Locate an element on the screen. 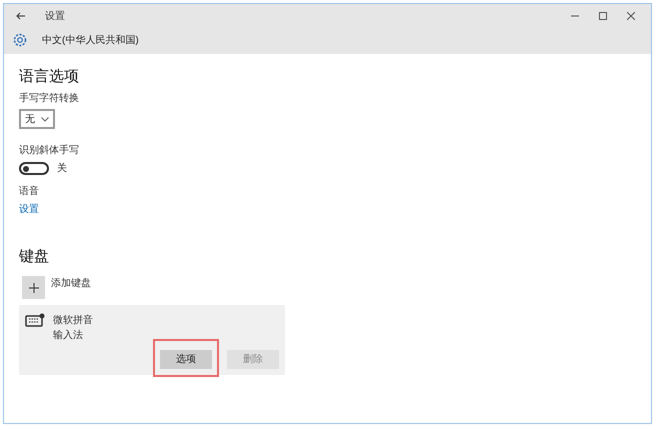 This screenshot has height=429, width=655. plus-icon is located at coordinates (33, 287).